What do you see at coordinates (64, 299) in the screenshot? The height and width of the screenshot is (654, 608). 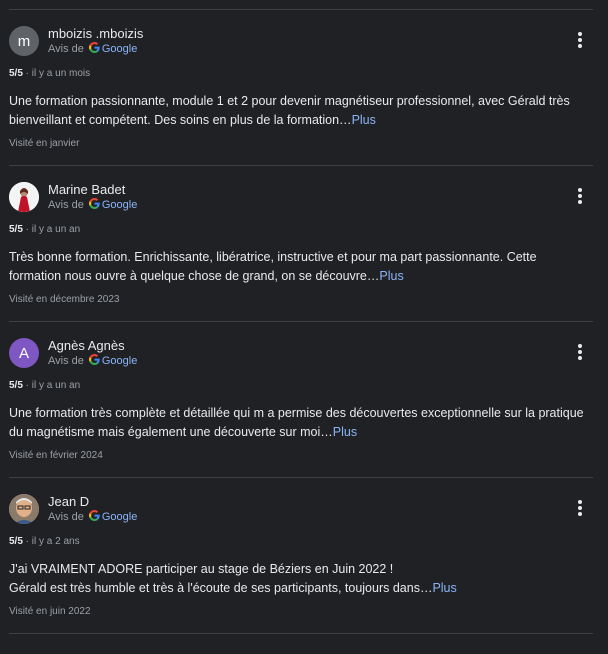 I see `visited-date: Visité en décembre 2023` at bounding box center [64, 299].